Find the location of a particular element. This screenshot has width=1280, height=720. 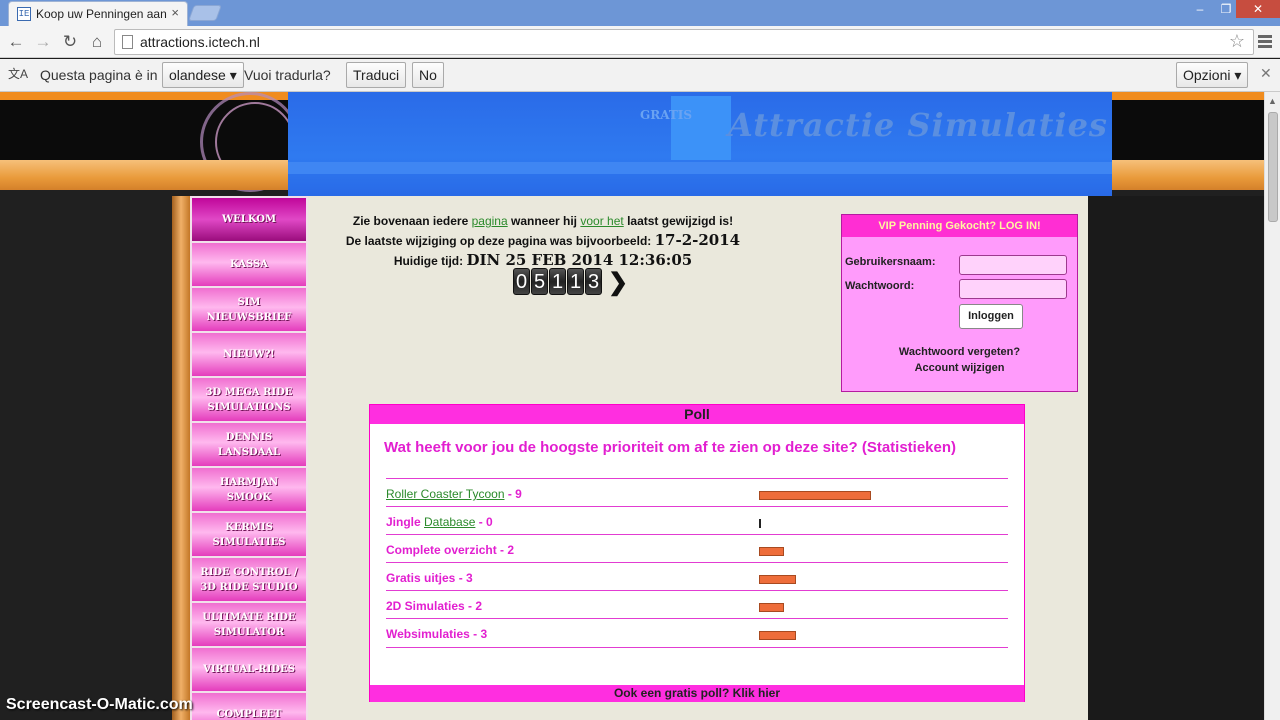

home-icon: ⌂ is located at coordinates (97, 42).